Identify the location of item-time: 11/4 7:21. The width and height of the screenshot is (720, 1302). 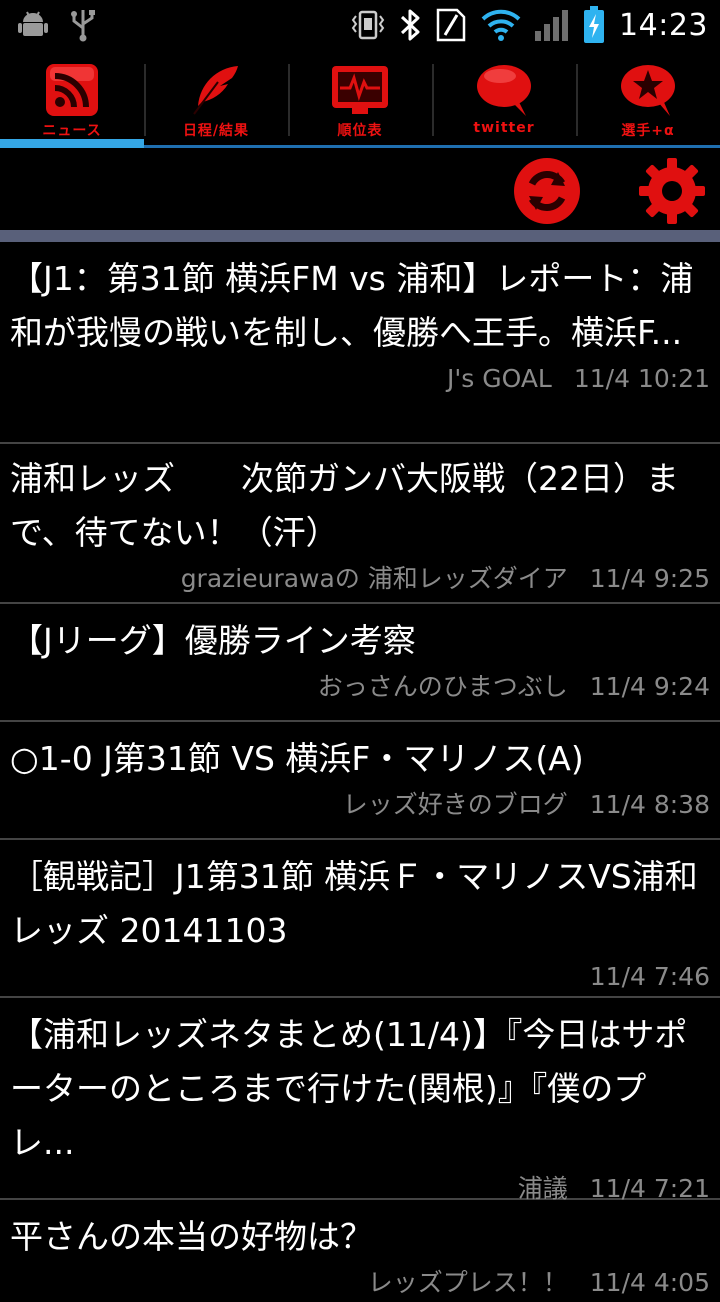
(649, 1188).